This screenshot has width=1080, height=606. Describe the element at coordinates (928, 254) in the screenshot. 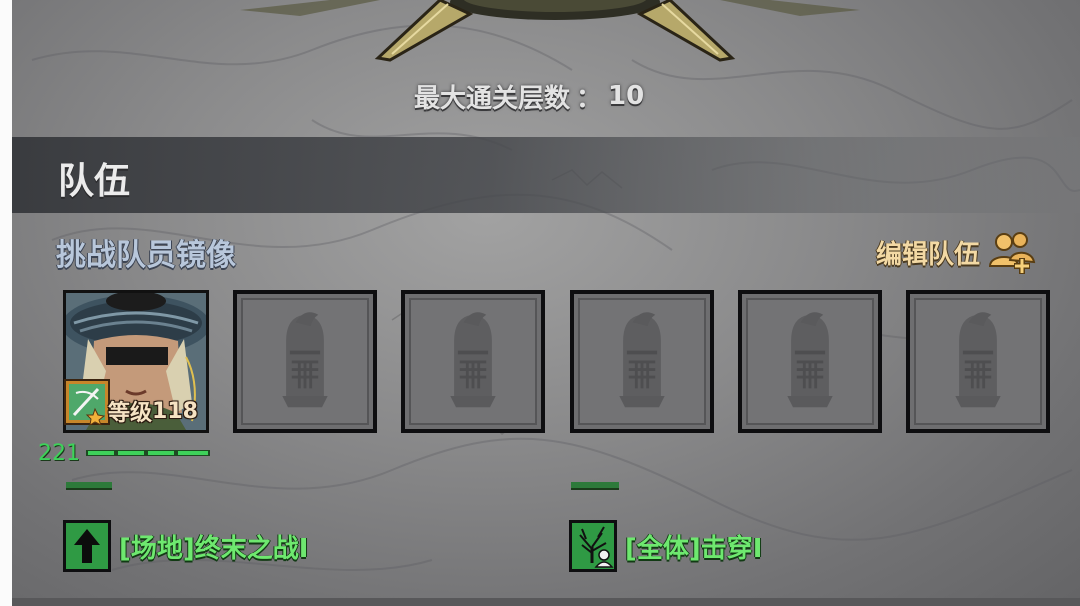

I see `edit-team-label: 编辑队伍` at that location.